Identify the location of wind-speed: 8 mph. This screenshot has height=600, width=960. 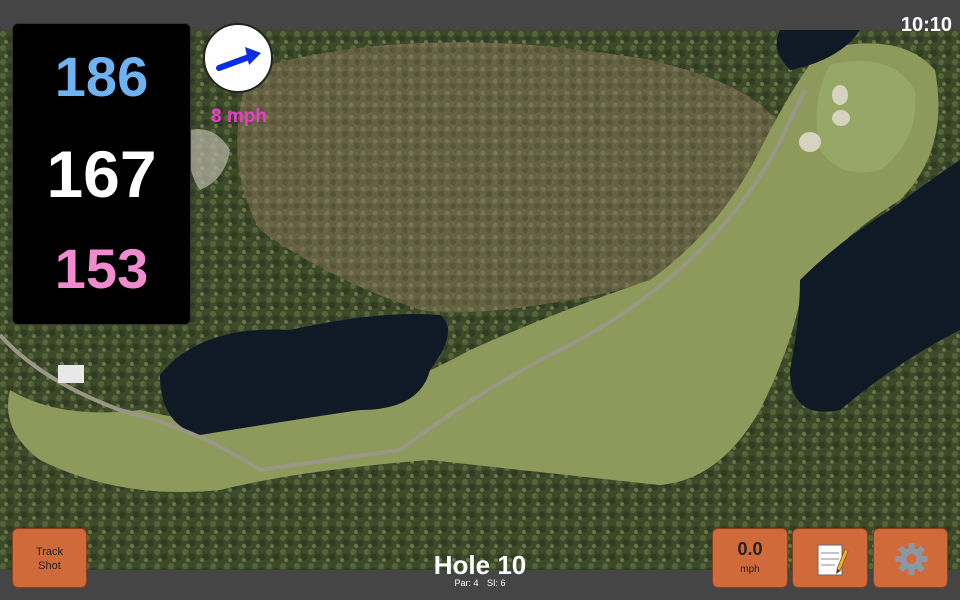
(239, 116).